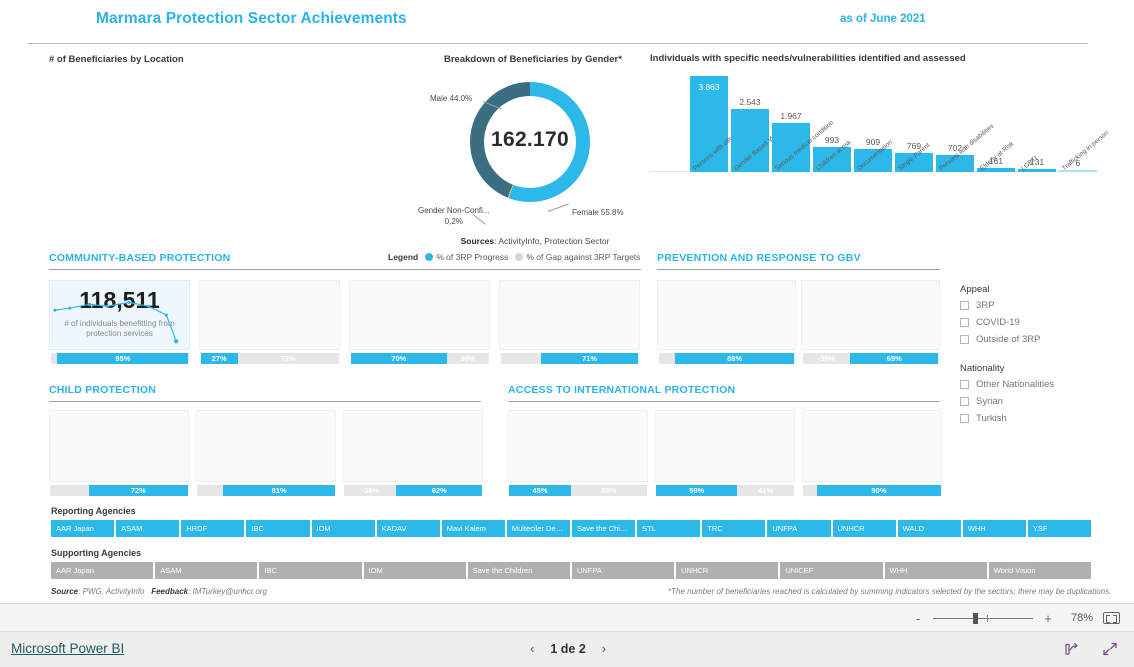 The height and width of the screenshot is (667, 1134). What do you see at coordinates (734, 358) in the screenshot?
I see `progress-bar-progress: 88%` at bounding box center [734, 358].